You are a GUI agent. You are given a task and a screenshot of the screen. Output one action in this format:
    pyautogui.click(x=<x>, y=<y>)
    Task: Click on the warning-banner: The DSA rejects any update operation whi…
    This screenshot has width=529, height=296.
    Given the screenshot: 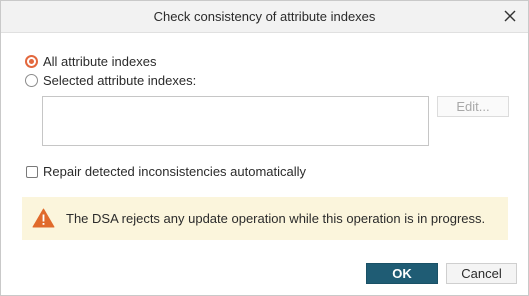 What is the action you would take?
    pyautogui.click(x=265, y=218)
    